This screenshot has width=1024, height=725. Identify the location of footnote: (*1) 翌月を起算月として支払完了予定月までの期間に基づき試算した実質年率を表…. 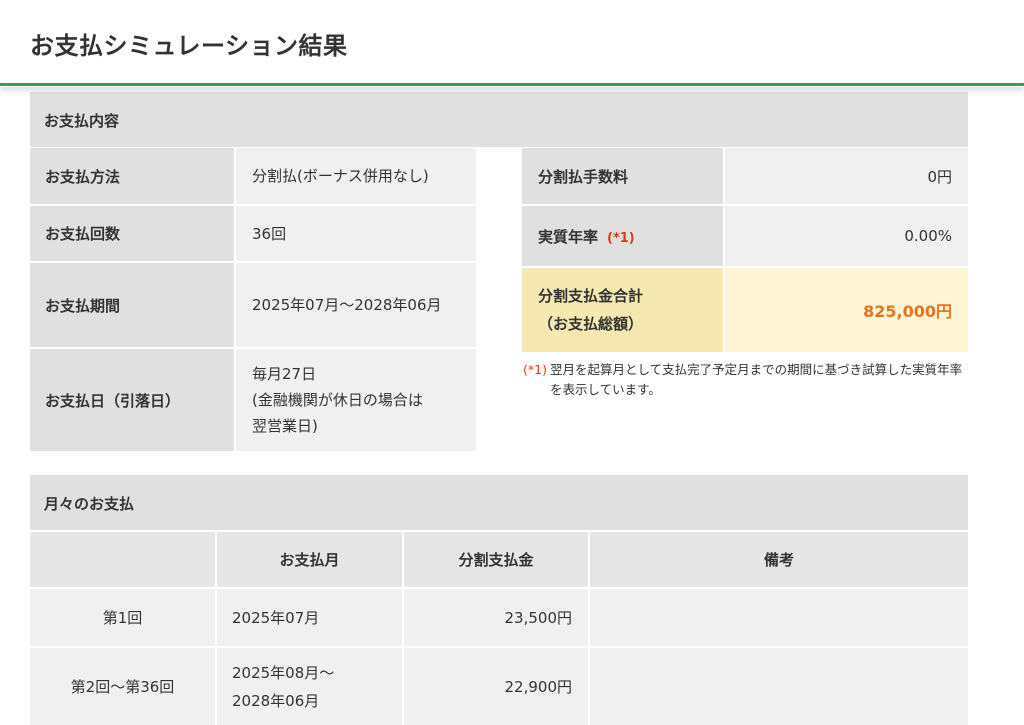
(745, 380).